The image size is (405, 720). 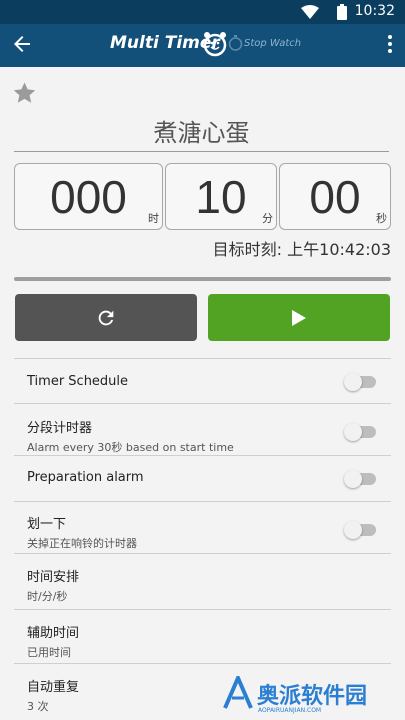 What do you see at coordinates (310, 12) in the screenshot?
I see `wifi-icon` at bounding box center [310, 12].